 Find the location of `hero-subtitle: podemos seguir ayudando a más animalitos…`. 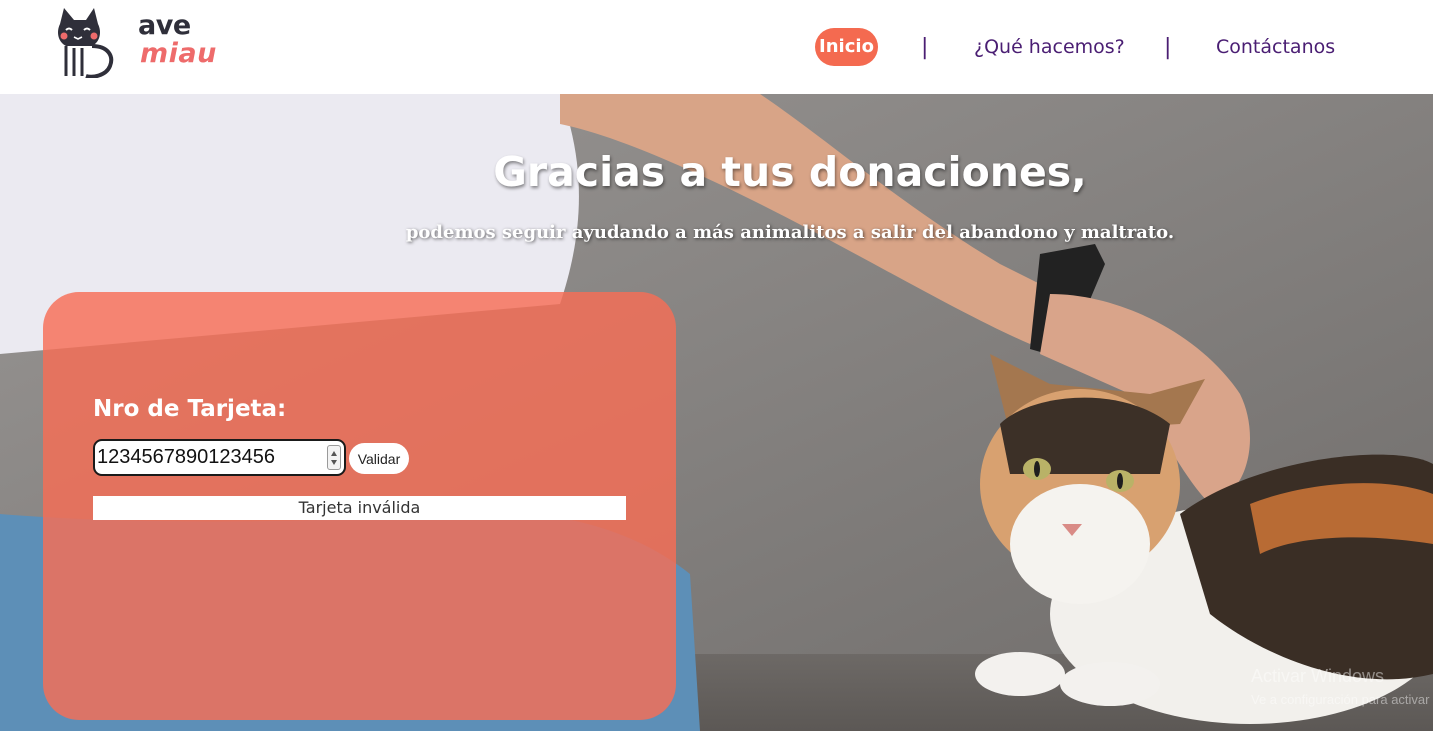

hero-subtitle: podemos seguir ayudando a más animalitos… is located at coordinates (790, 232).